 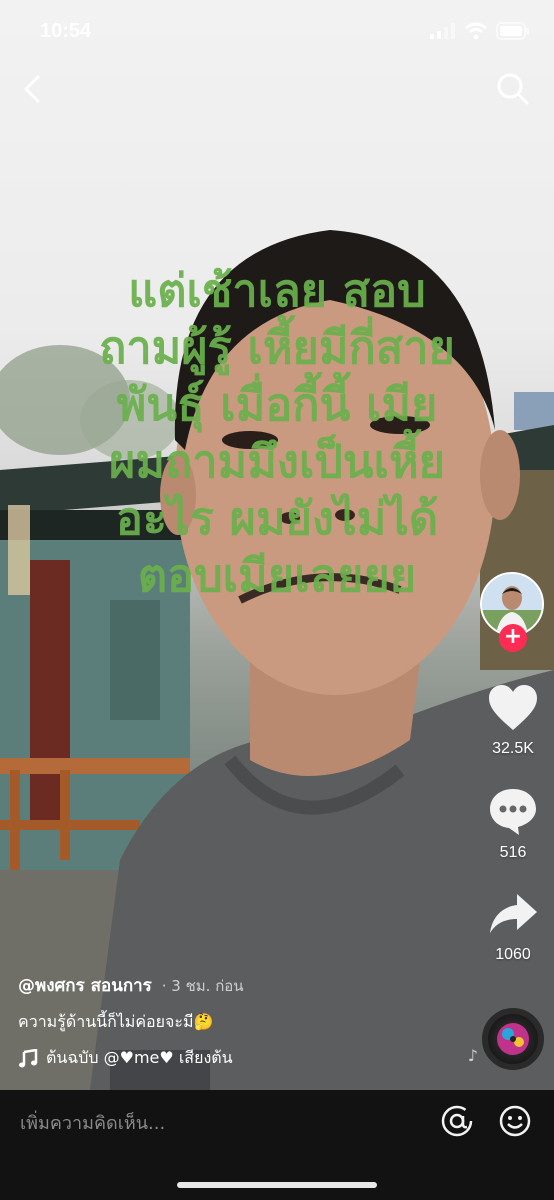 I want to click on search-icon, so click(x=513, y=89).